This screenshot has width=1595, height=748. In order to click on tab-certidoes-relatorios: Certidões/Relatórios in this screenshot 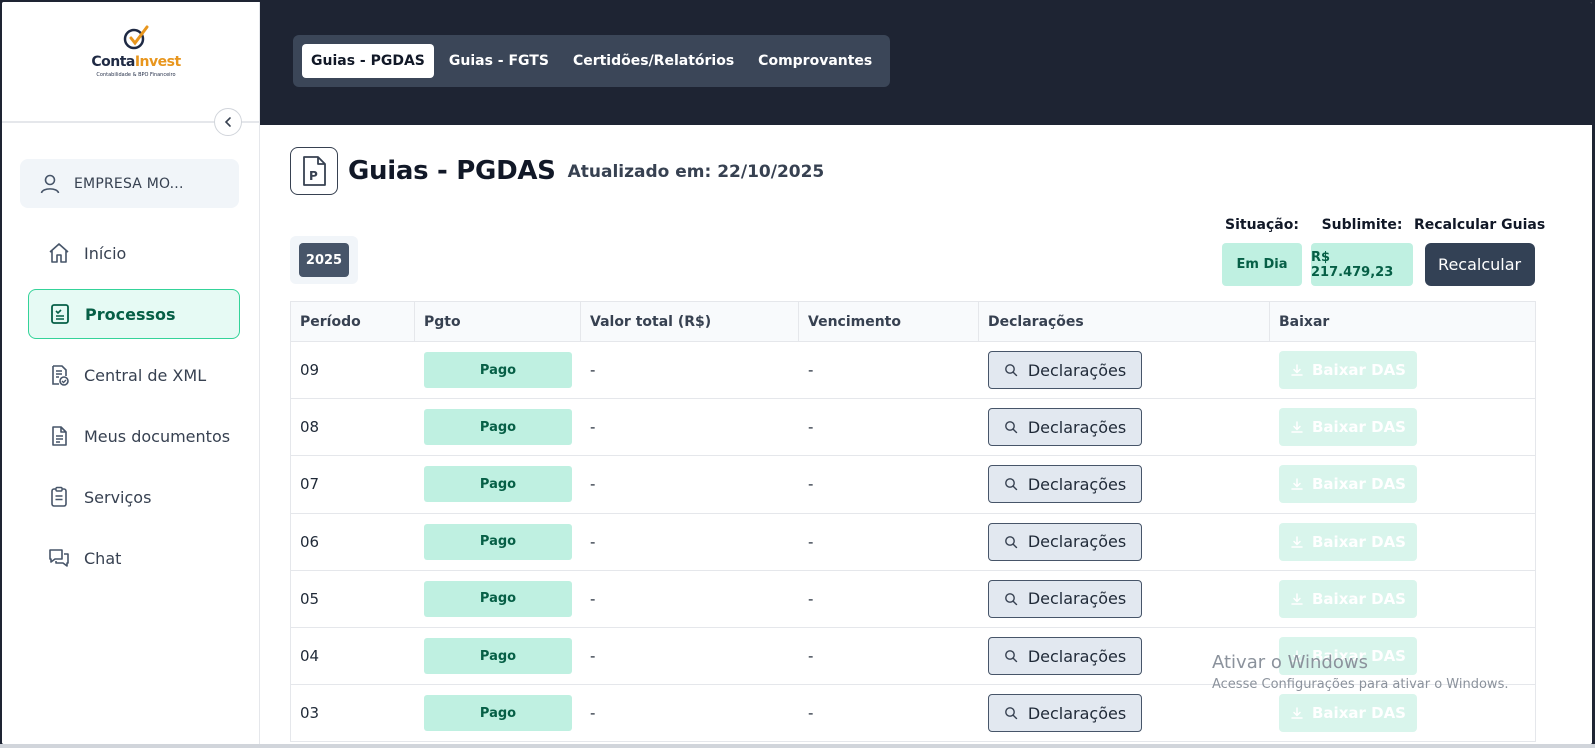, I will do `click(653, 61)`.